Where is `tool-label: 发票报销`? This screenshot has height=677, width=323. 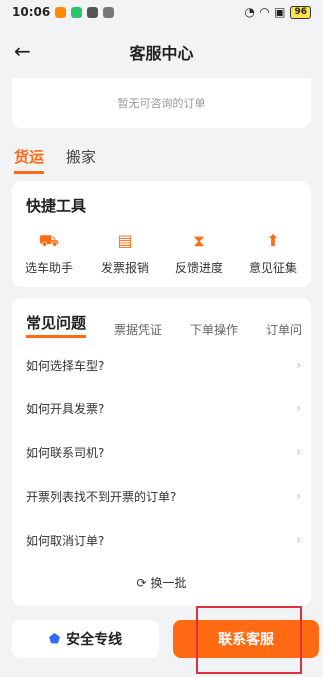
tool-label: 发票报销 is located at coordinates (124, 268).